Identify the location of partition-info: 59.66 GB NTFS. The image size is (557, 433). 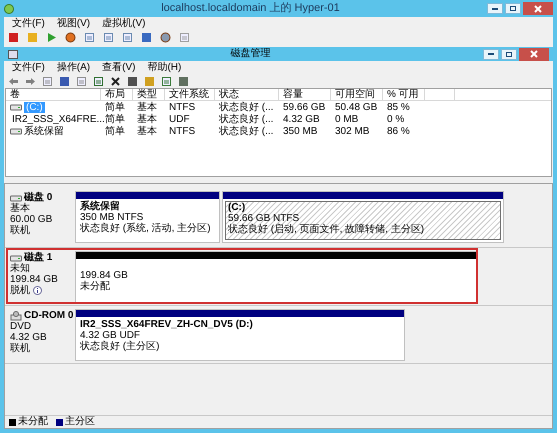
(264, 218).